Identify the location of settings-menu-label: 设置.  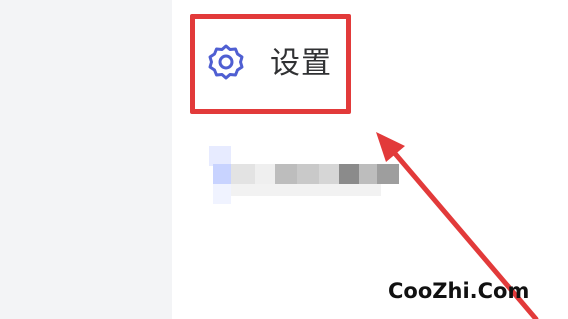
(301, 64).